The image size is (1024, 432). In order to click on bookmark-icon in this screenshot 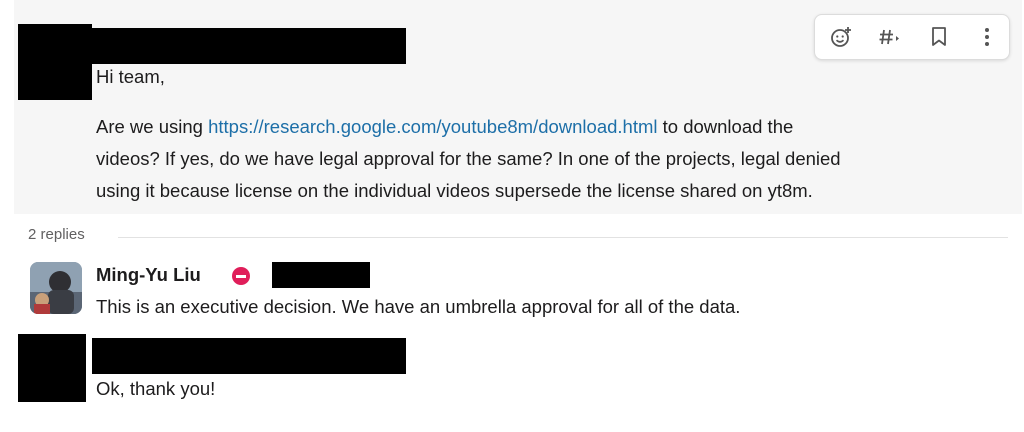, I will do `click(939, 37)`.